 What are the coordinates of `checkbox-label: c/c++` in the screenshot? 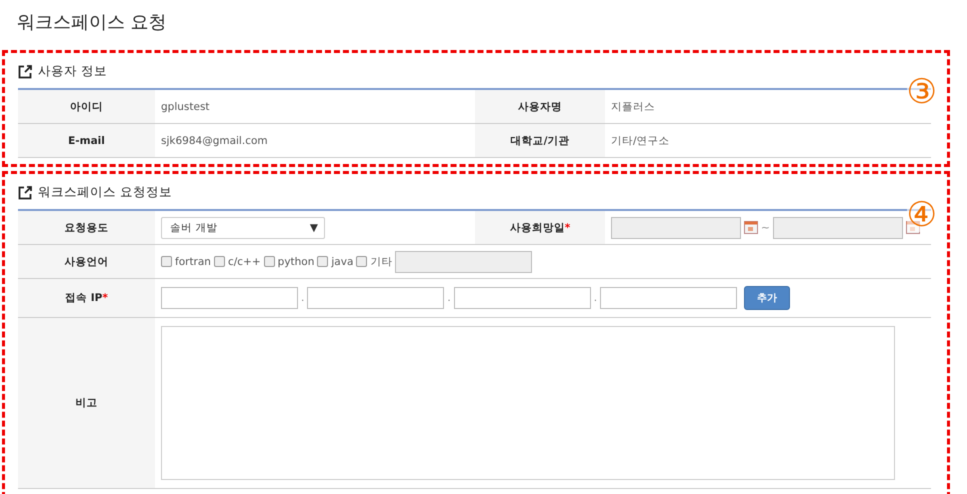 It's located at (244, 262).